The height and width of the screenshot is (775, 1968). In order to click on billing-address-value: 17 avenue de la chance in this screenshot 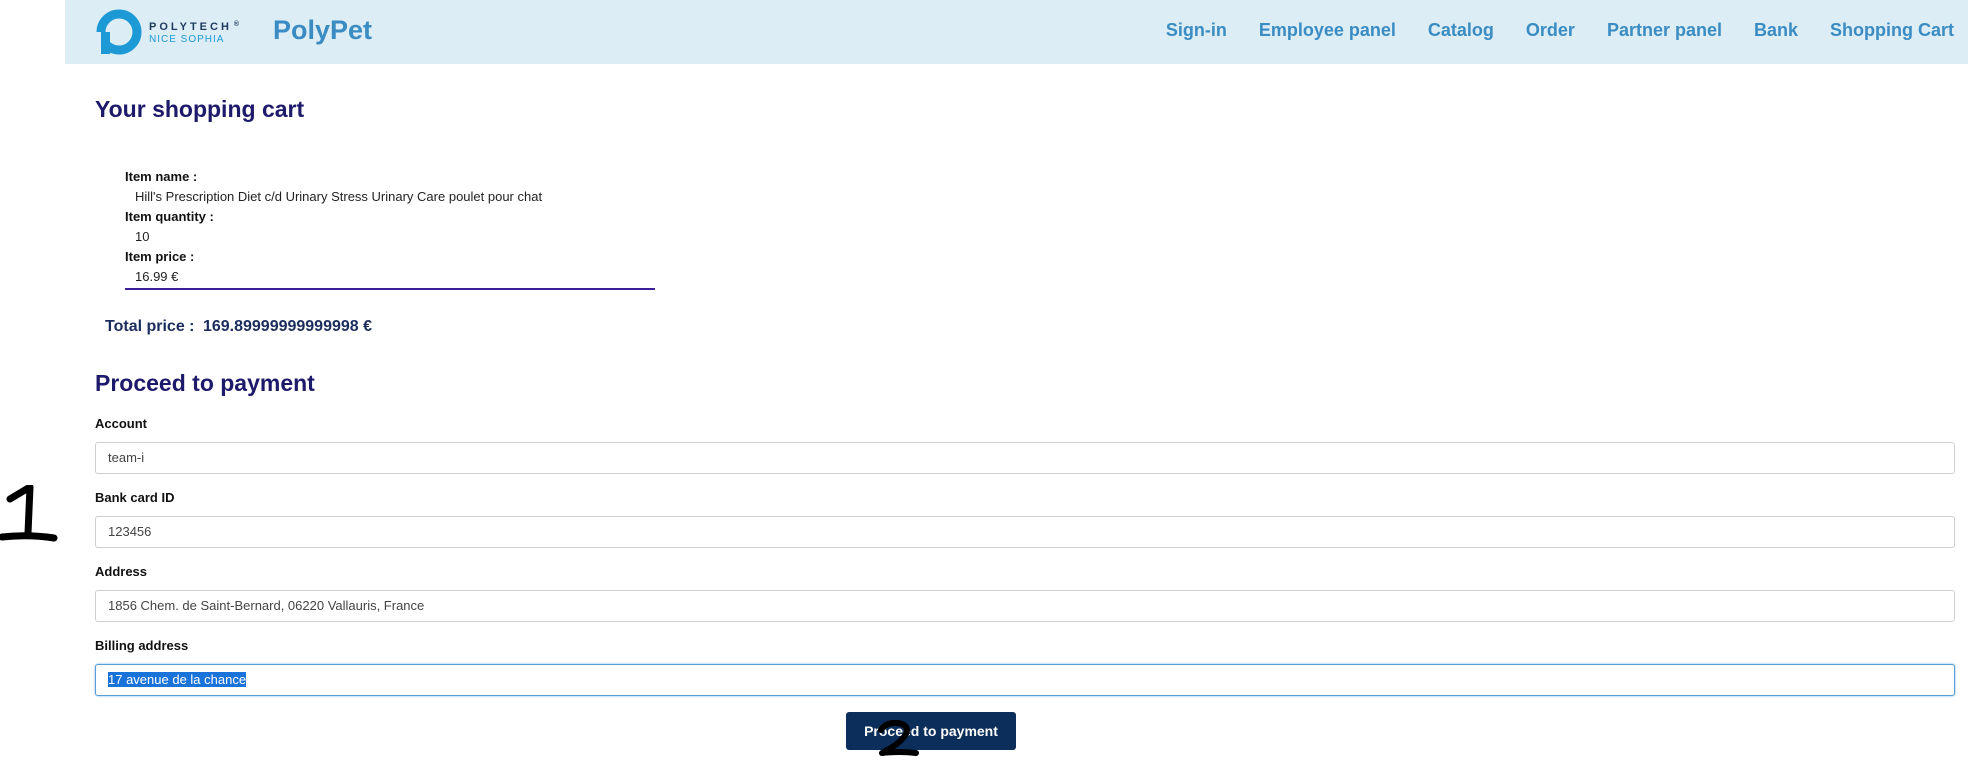, I will do `click(177, 679)`.